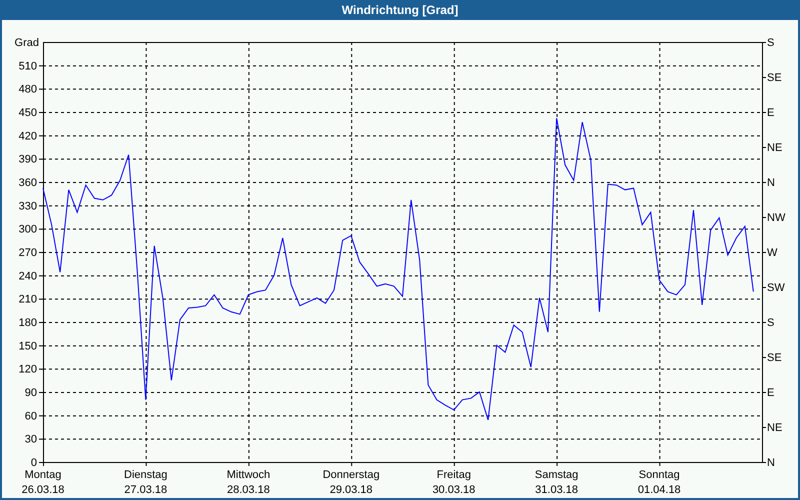  Describe the element at coordinates (556, 482) in the screenshot. I see `x-tick-label: Samstag 31.03.18` at that location.